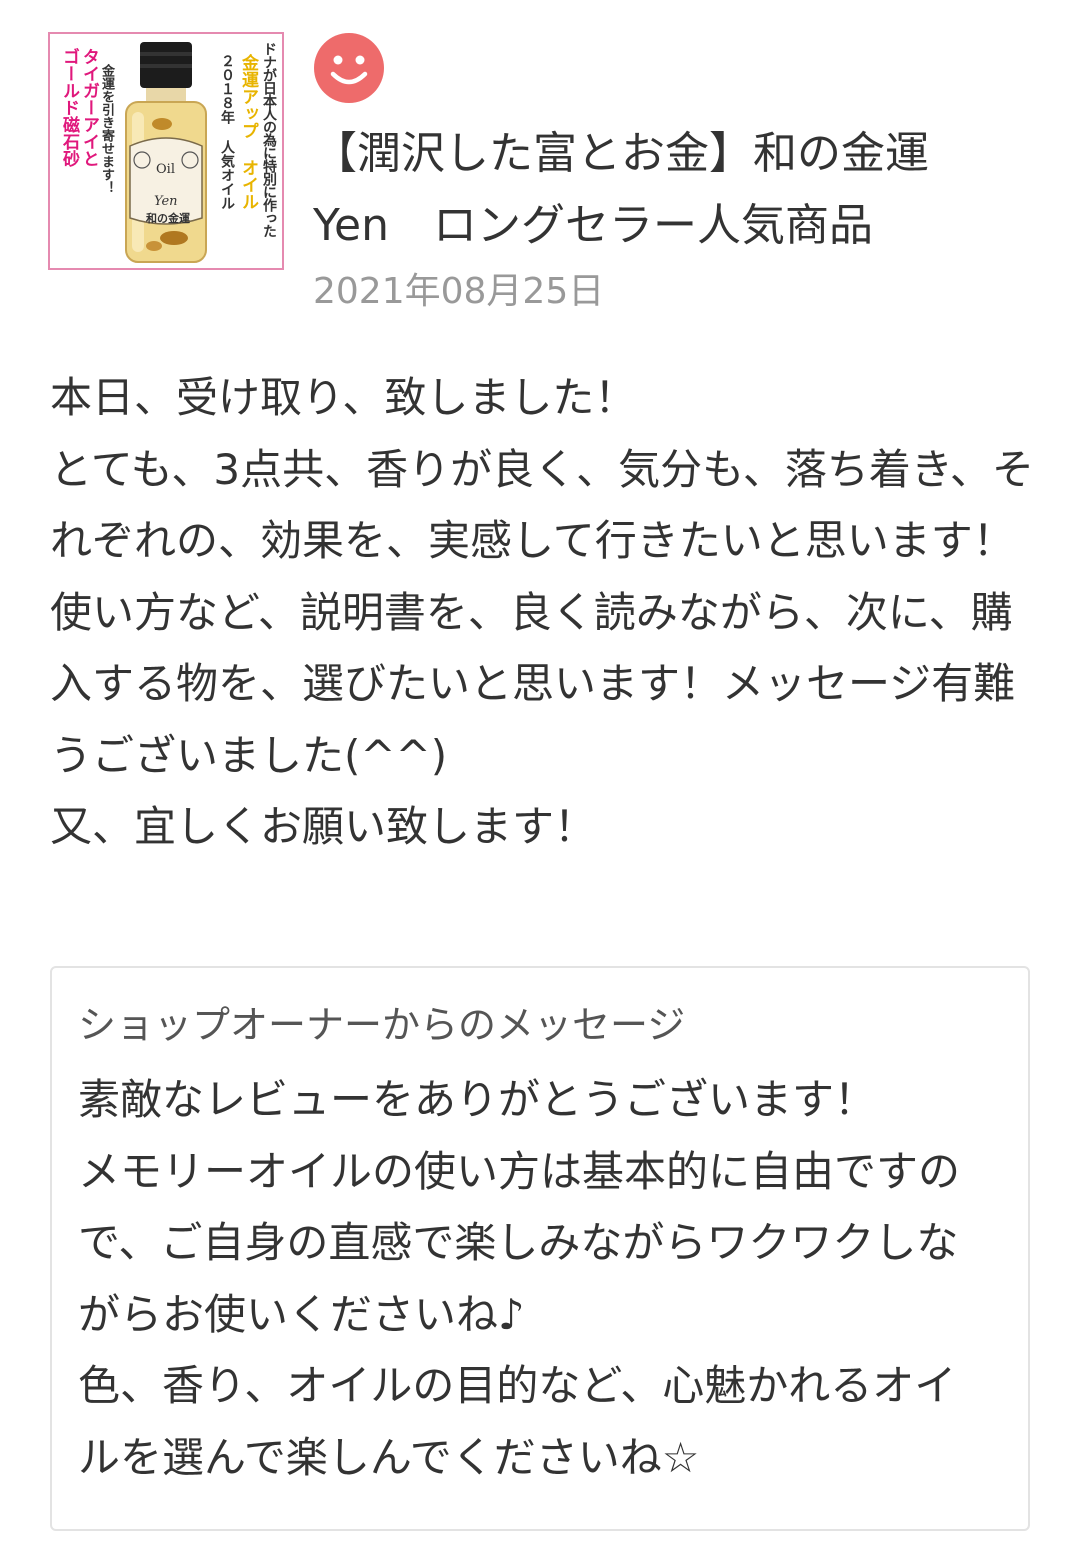 The height and width of the screenshot is (1548, 1080). I want to click on thumbnail-text-1: ドナが日本人の為に特別に作った, so click(269, 139).